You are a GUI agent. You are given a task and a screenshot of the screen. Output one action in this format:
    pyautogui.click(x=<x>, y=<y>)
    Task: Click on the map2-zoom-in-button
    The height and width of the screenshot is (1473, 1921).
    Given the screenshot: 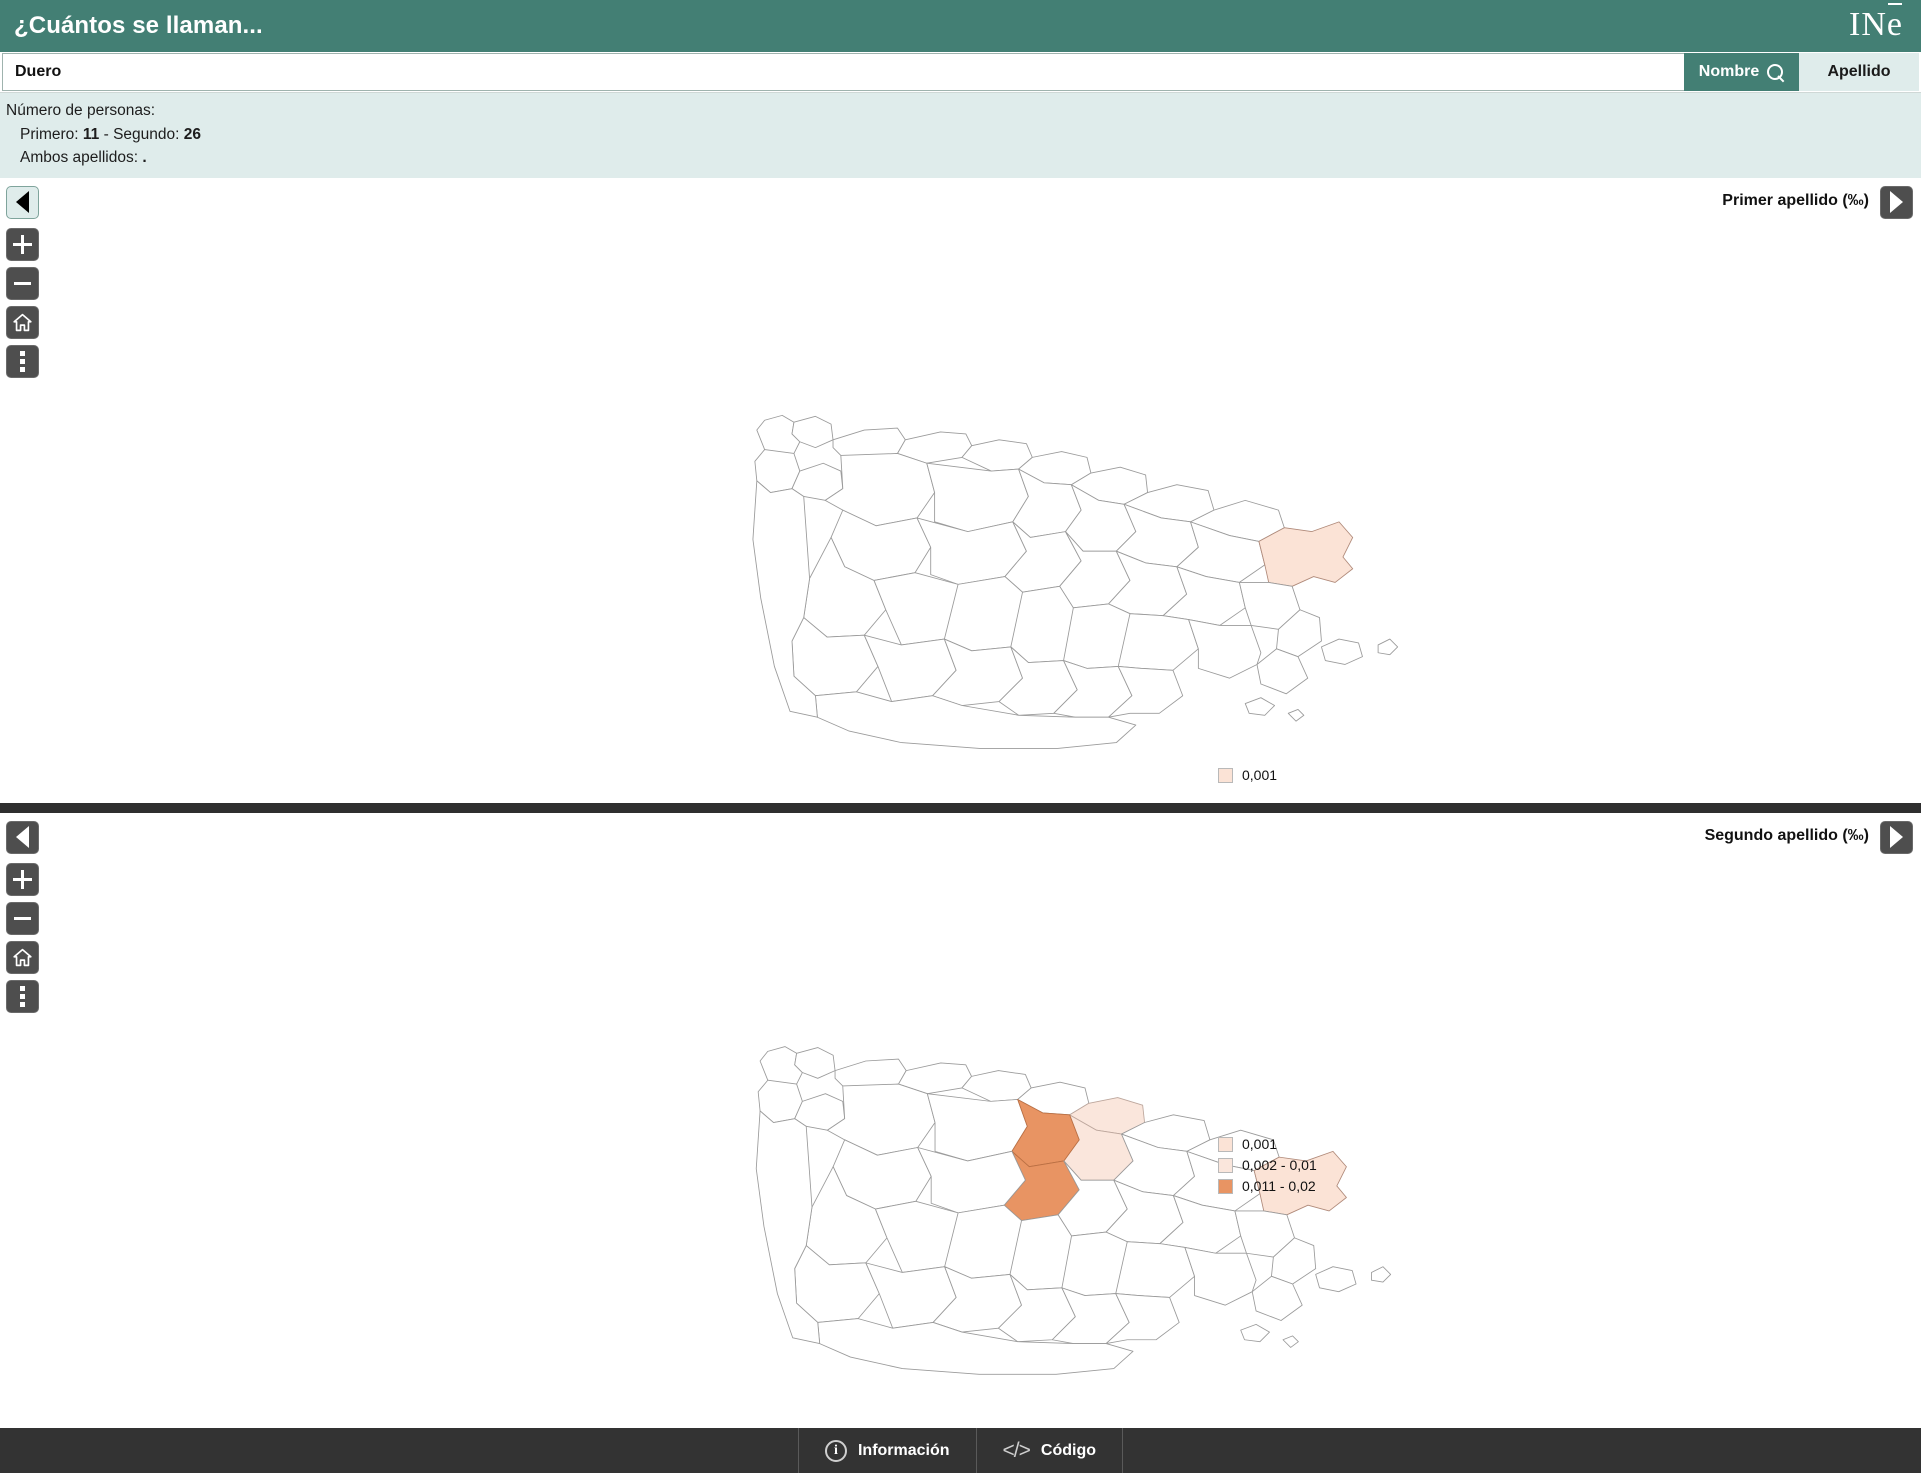 What is the action you would take?
    pyautogui.click(x=22, y=879)
    